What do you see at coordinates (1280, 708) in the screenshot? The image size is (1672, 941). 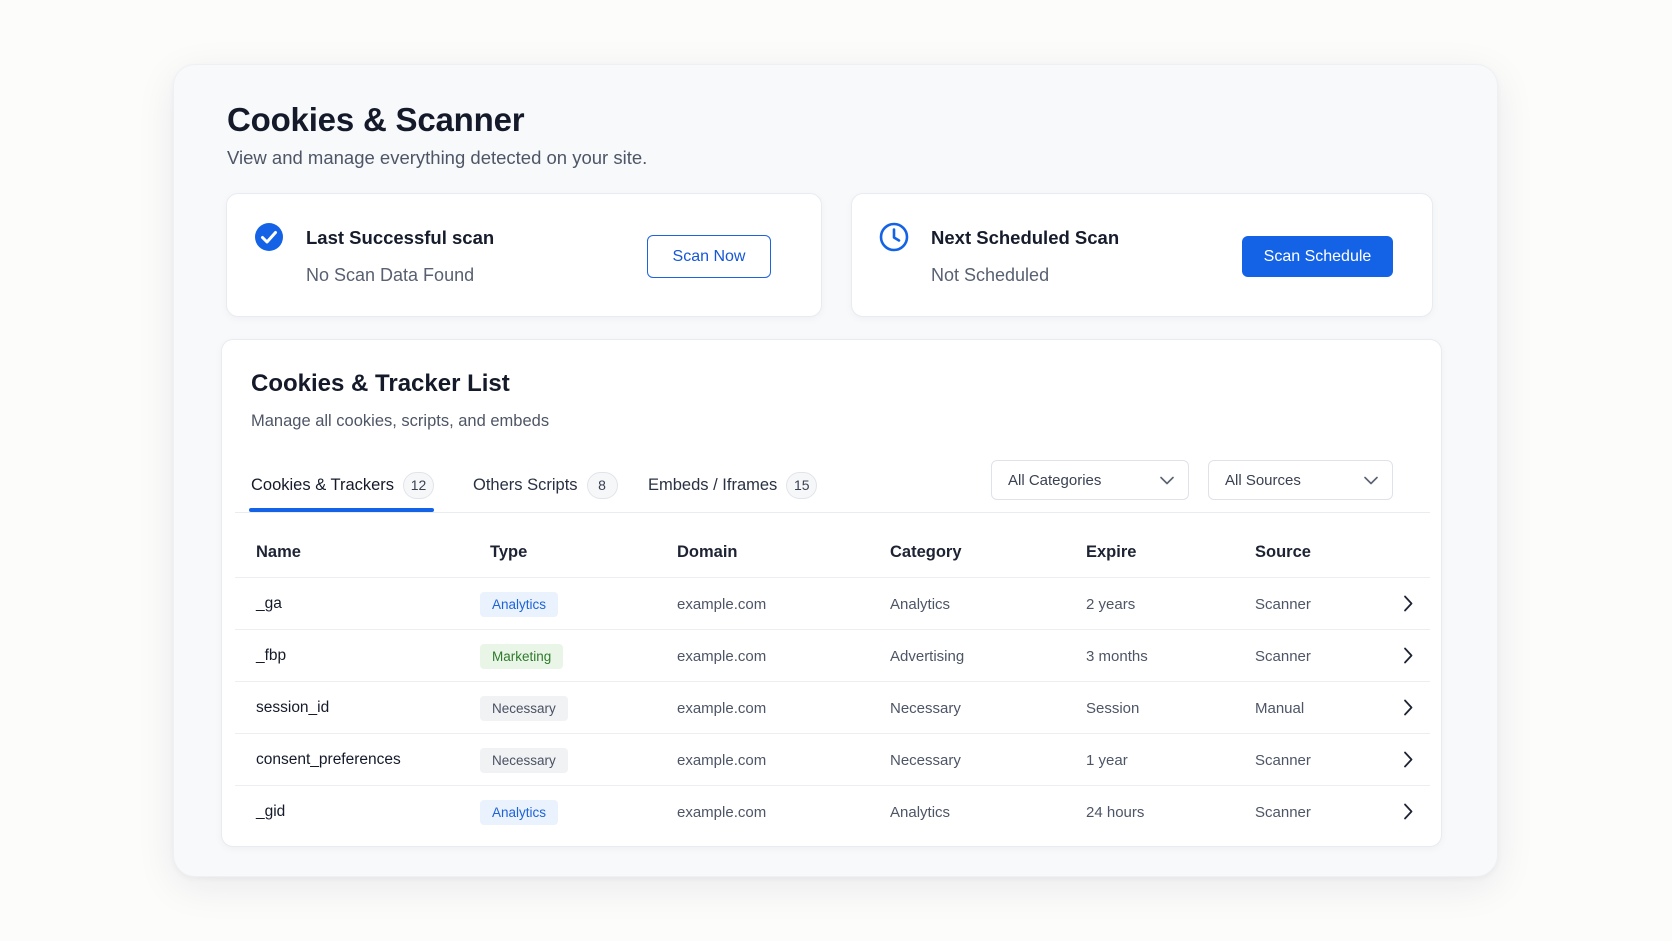 I see `cell-source: Manual` at bounding box center [1280, 708].